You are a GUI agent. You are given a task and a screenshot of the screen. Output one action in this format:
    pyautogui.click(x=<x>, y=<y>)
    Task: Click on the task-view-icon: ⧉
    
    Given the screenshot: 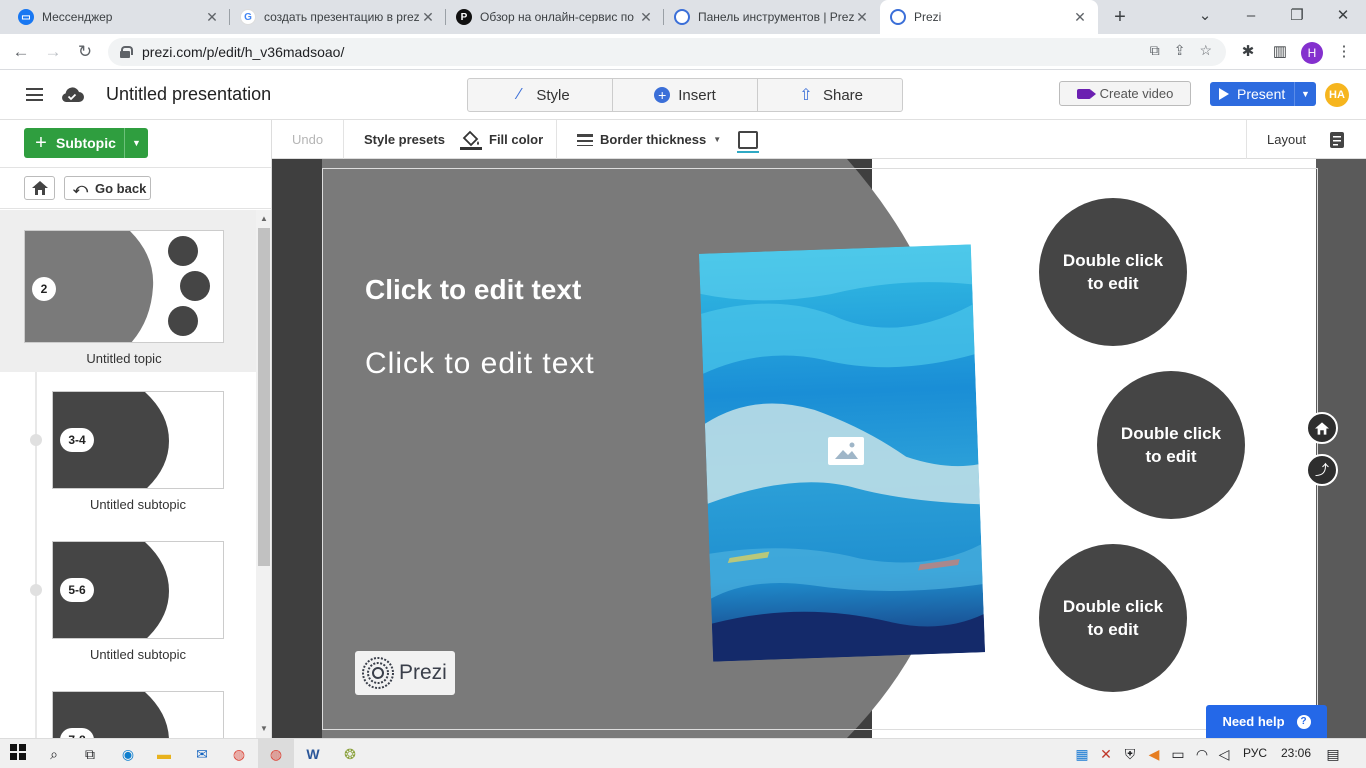 What is the action you would take?
    pyautogui.click(x=90, y=754)
    